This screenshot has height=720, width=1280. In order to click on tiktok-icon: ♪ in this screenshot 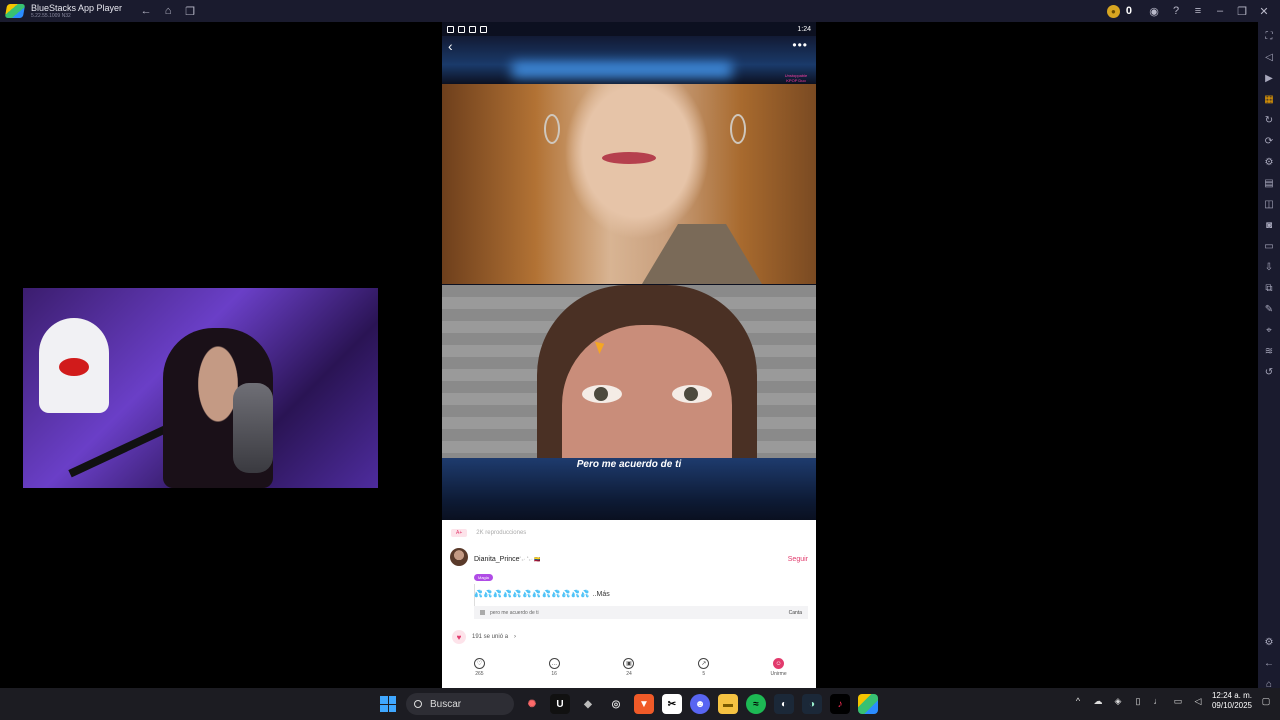, I will do `click(840, 704)`.